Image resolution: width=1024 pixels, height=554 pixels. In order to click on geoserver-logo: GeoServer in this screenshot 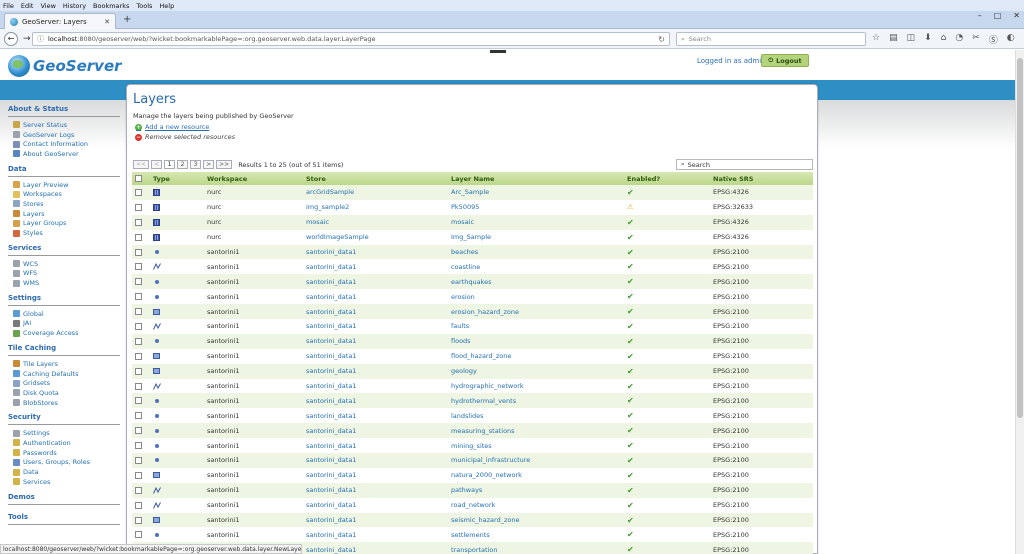, I will do `click(65, 66)`.